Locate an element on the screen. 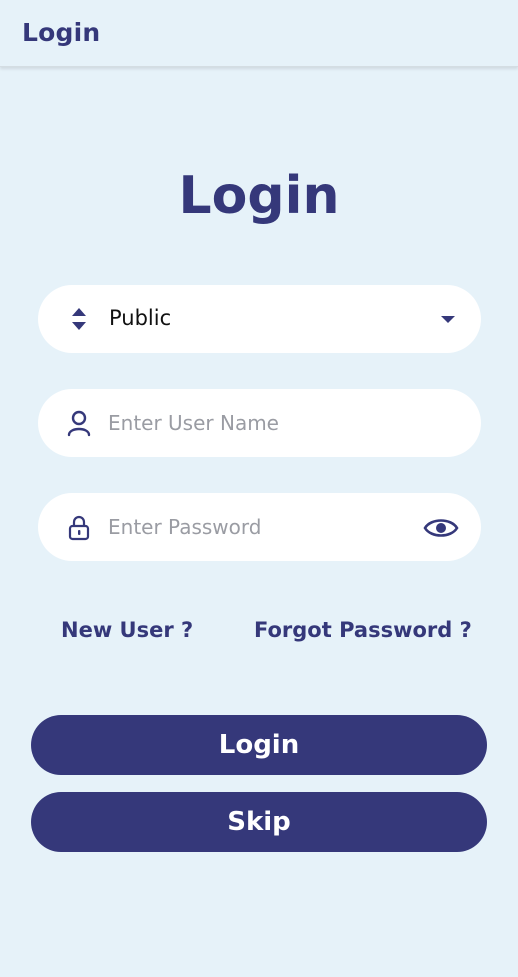 The image size is (518, 977). person-icon is located at coordinates (79, 423).